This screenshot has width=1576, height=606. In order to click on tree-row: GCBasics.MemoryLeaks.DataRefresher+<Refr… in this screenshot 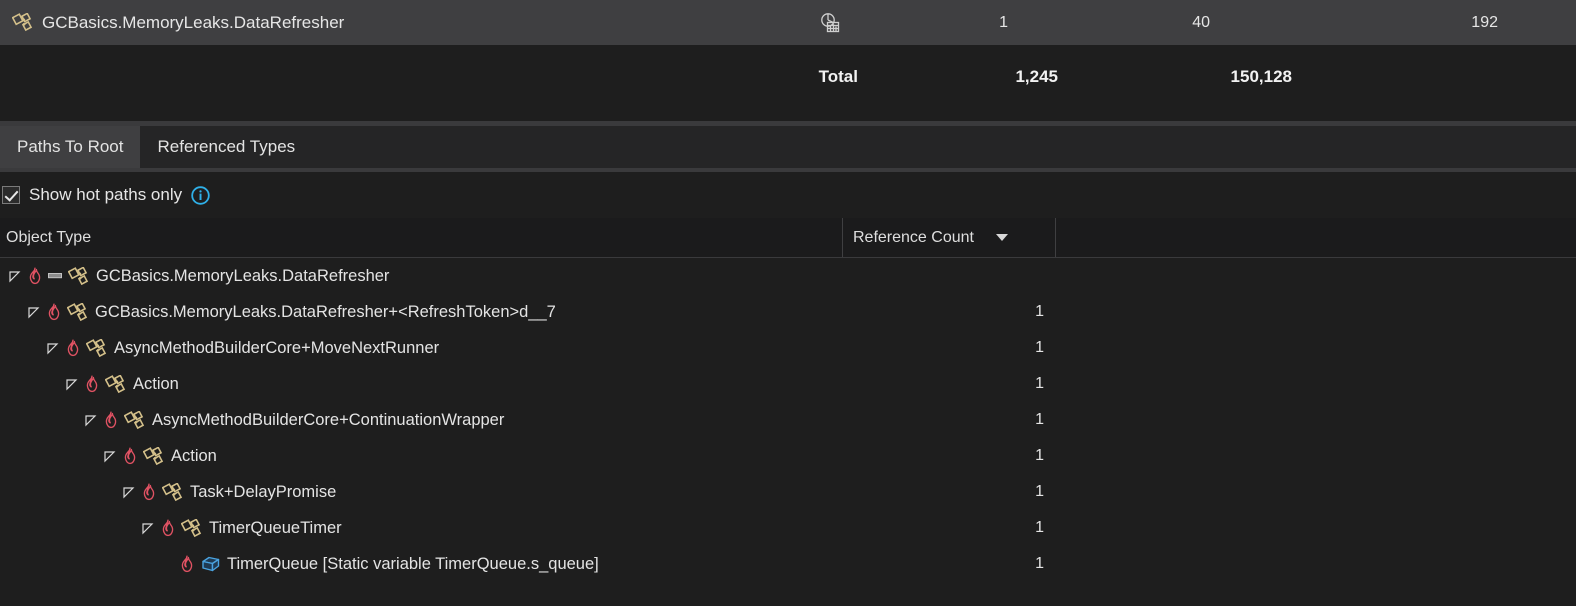, I will do `click(788, 312)`.